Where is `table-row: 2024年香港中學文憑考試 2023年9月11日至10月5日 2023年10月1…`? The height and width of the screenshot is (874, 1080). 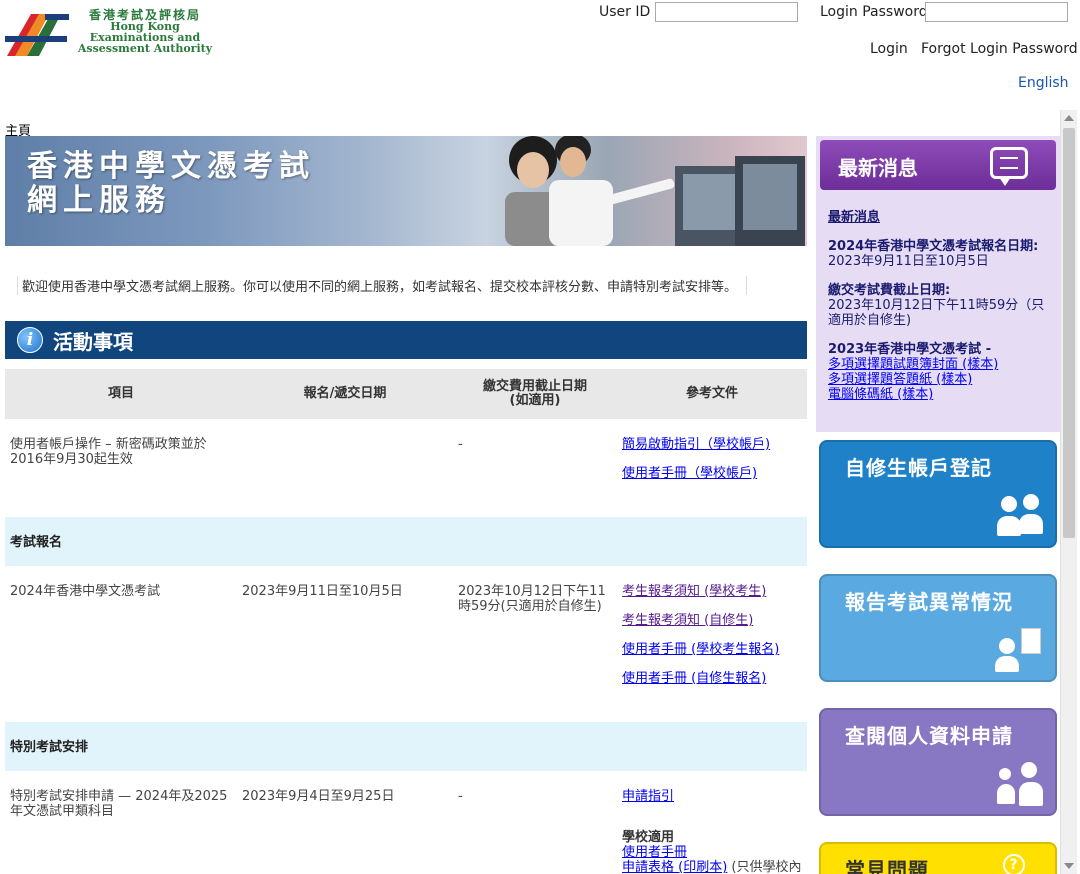 table-row: 2024年香港中學文憑考試 2023年9月11日至10月5日 2023年10月1… is located at coordinates (406, 644).